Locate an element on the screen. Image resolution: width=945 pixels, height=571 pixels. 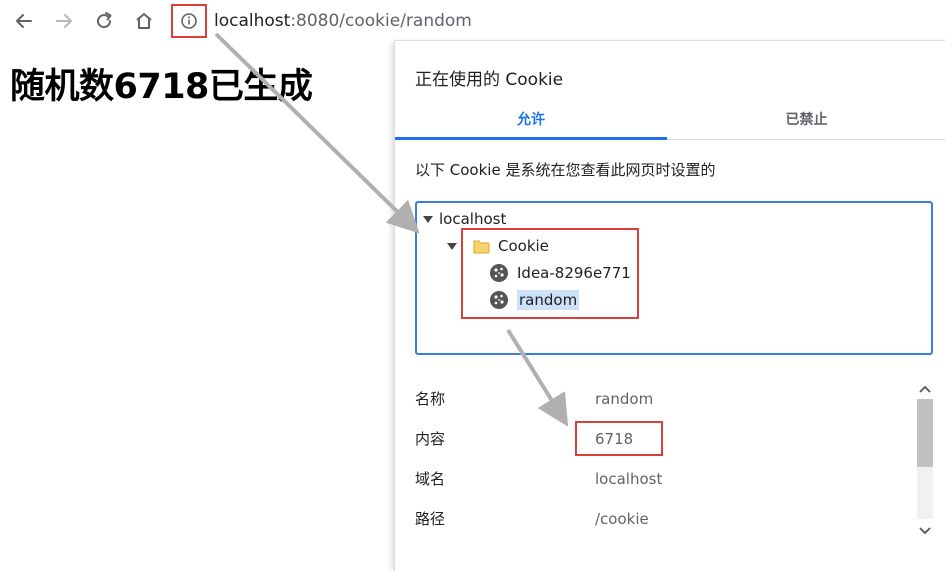
home-icon is located at coordinates (144, 21).